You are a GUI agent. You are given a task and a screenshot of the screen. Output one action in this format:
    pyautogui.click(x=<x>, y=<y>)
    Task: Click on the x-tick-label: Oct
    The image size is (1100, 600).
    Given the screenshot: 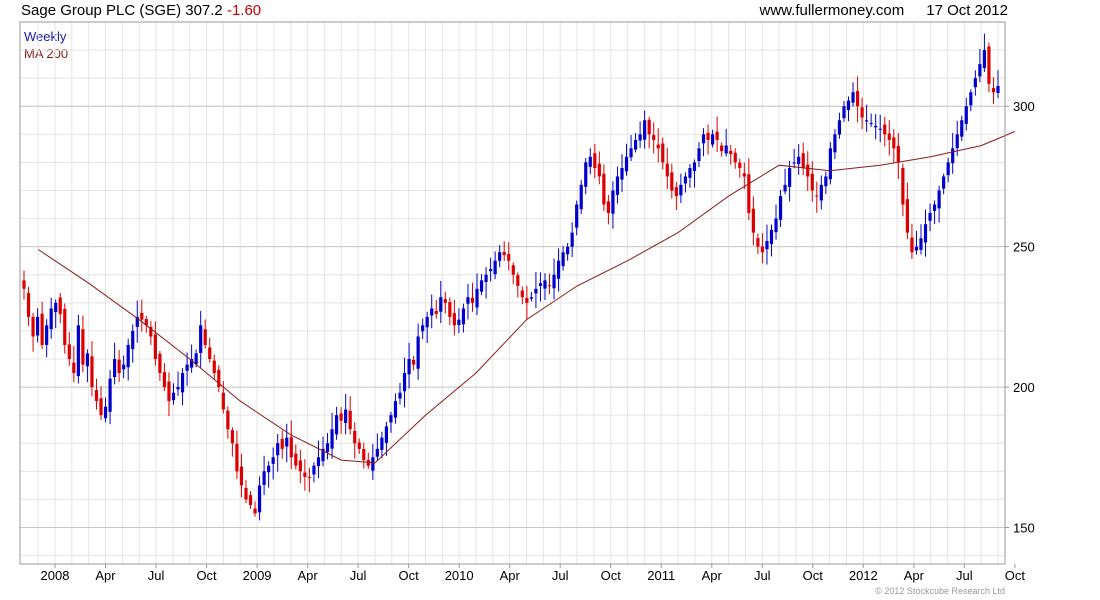 What is the action you would take?
    pyautogui.click(x=1015, y=575)
    